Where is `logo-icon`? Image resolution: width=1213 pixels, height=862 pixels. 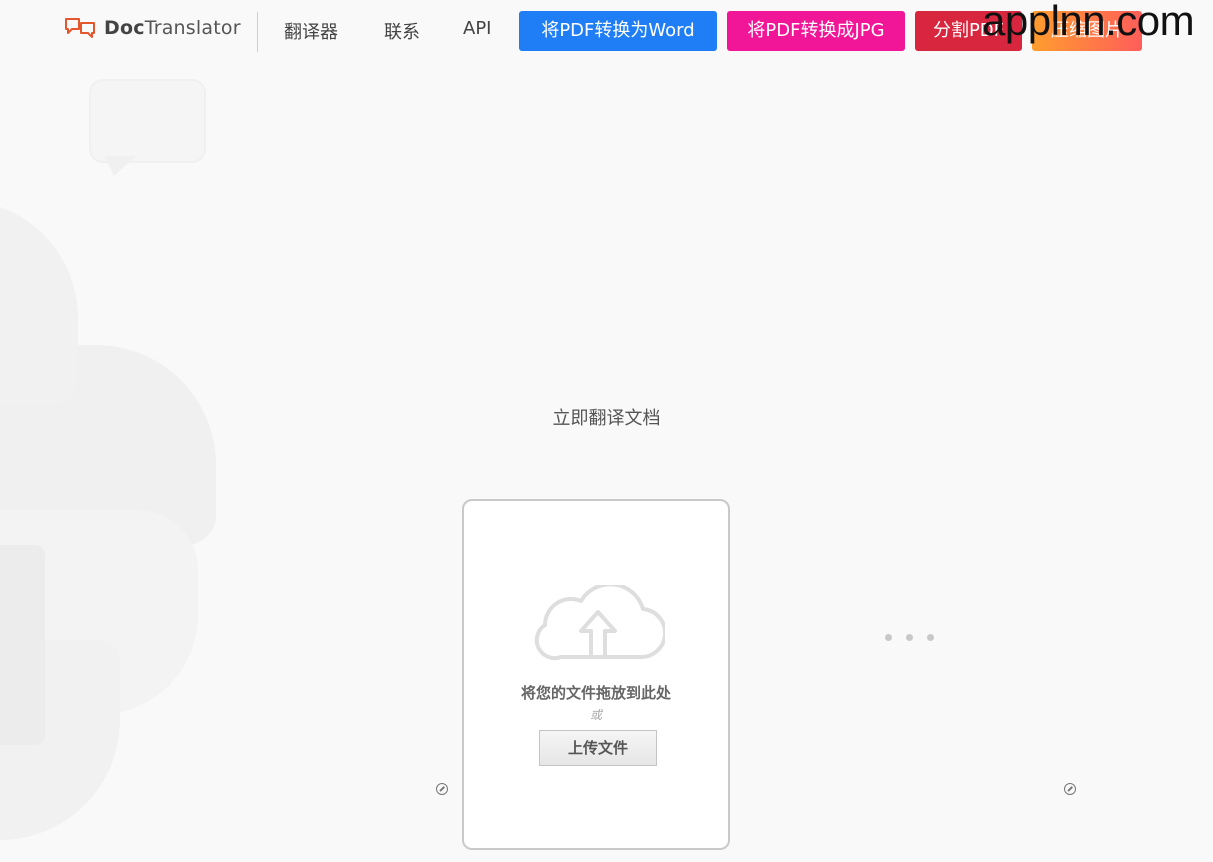
logo-icon is located at coordinates (80, 28).